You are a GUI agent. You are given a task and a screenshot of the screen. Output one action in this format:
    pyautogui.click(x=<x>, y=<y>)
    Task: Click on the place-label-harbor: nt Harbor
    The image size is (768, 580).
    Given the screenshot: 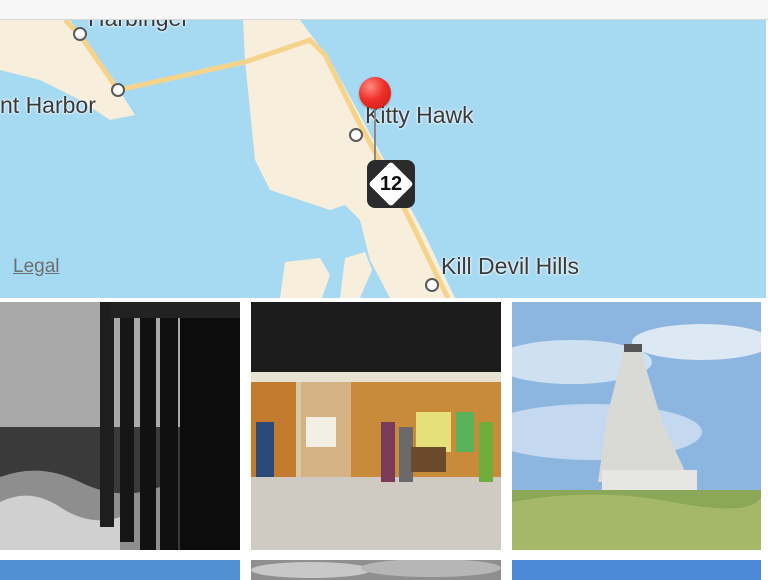 What is the action you would take?
    pyautogui.click(x=48, y=105)
    